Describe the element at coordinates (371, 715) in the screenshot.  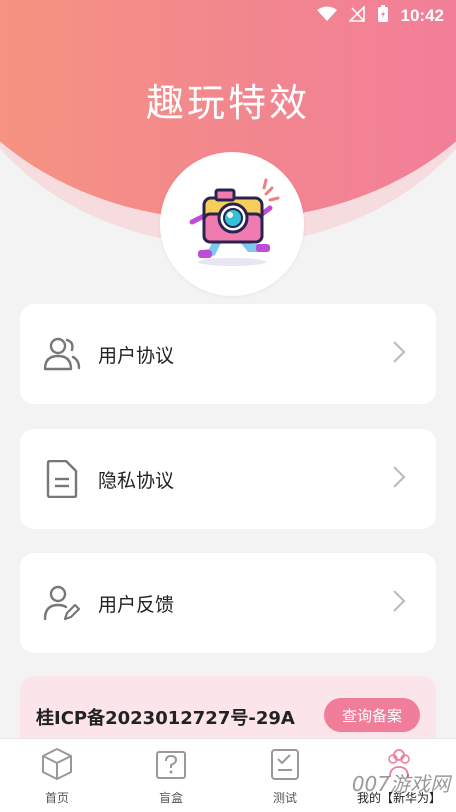
I see `query-record-button: 查询备案` at that location.